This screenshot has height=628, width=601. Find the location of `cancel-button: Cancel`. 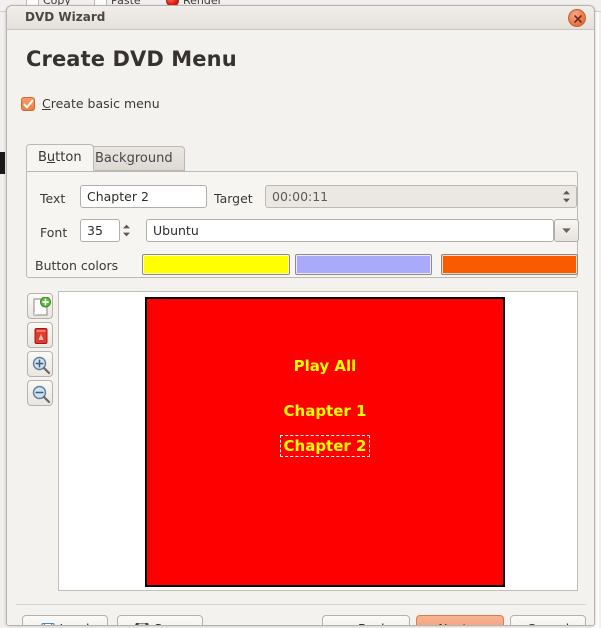

cancel-button: Cancel is located at coordinates (548, 620).